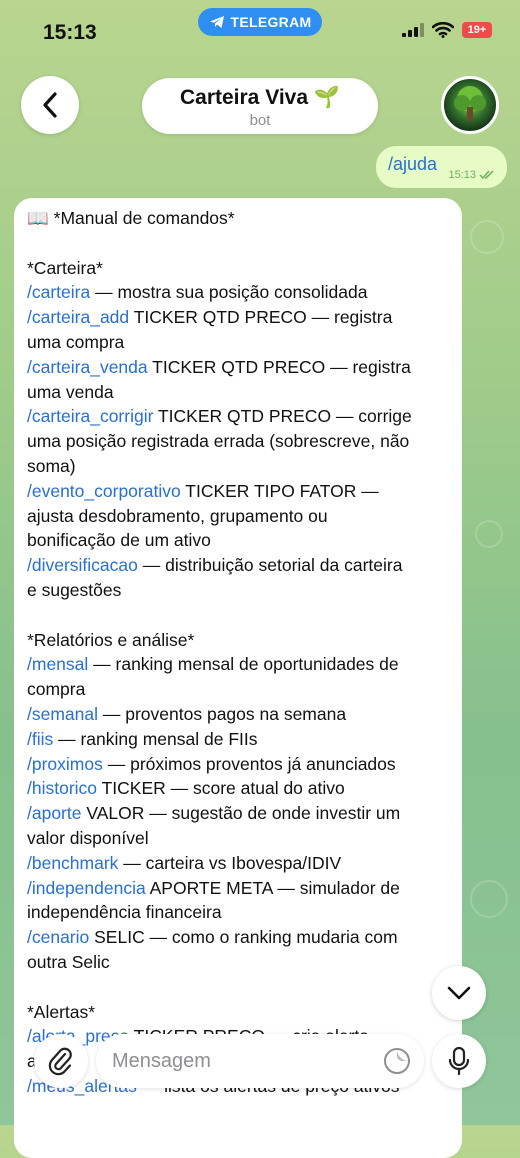 The height and width of the screenshot is (1158, 520). Describe the element at coordinates (70, 32) in the screenshot. I see `status-time: 15:13` at that location.